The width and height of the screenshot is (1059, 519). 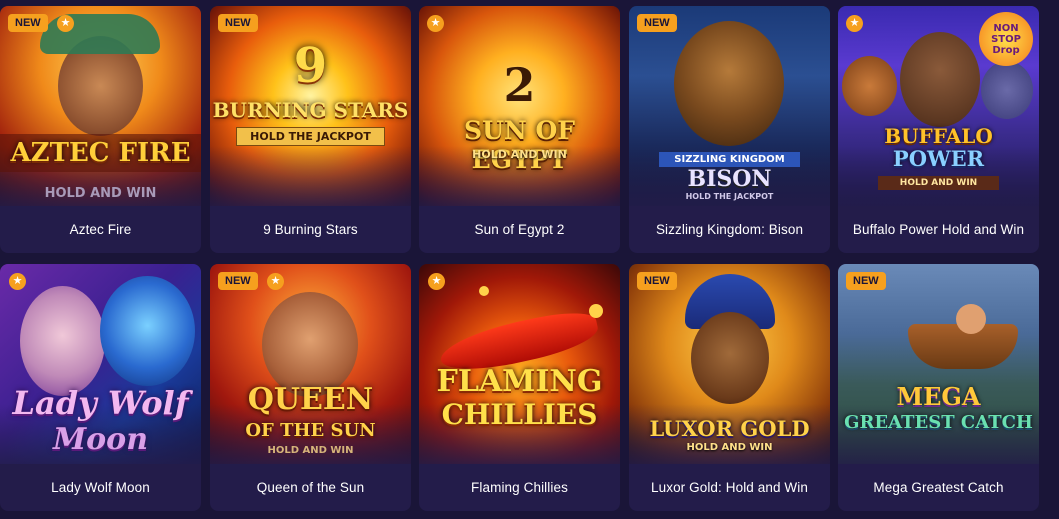 I want to click on art-title-2: OF THE SUN, so click(x=310, y=430).